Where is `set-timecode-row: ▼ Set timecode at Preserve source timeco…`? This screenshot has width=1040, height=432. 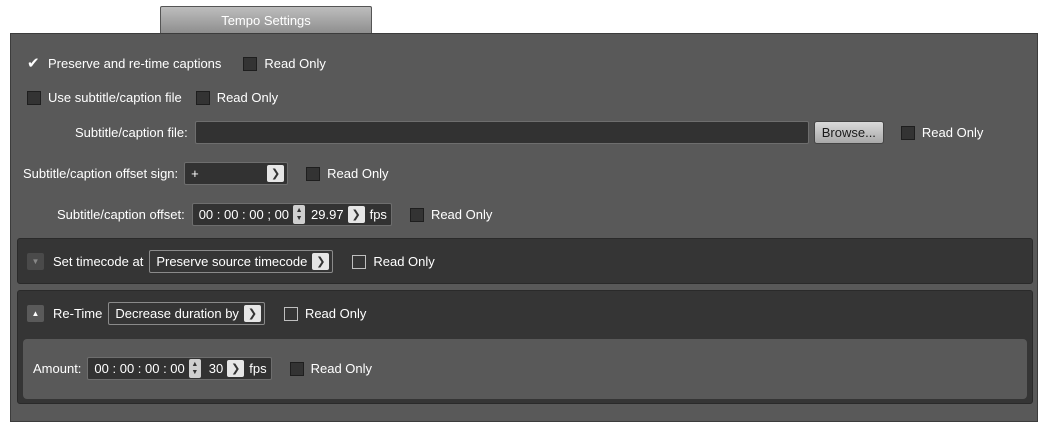
set-timecode-row: ▼ Set timecode at Preserve source timeco… is located at coordinates (231, 261).